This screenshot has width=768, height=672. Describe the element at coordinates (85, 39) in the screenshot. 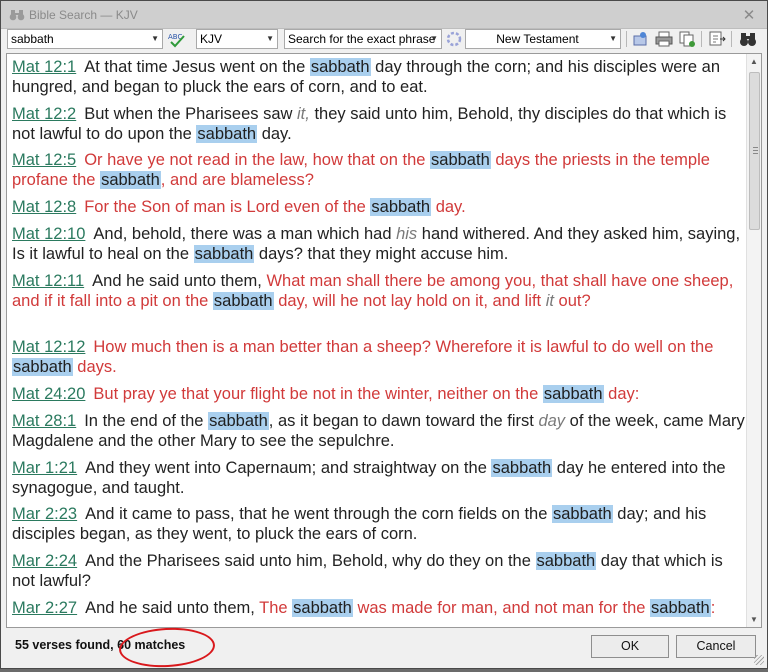

I see `search-input: sabbath ▼` at that location.